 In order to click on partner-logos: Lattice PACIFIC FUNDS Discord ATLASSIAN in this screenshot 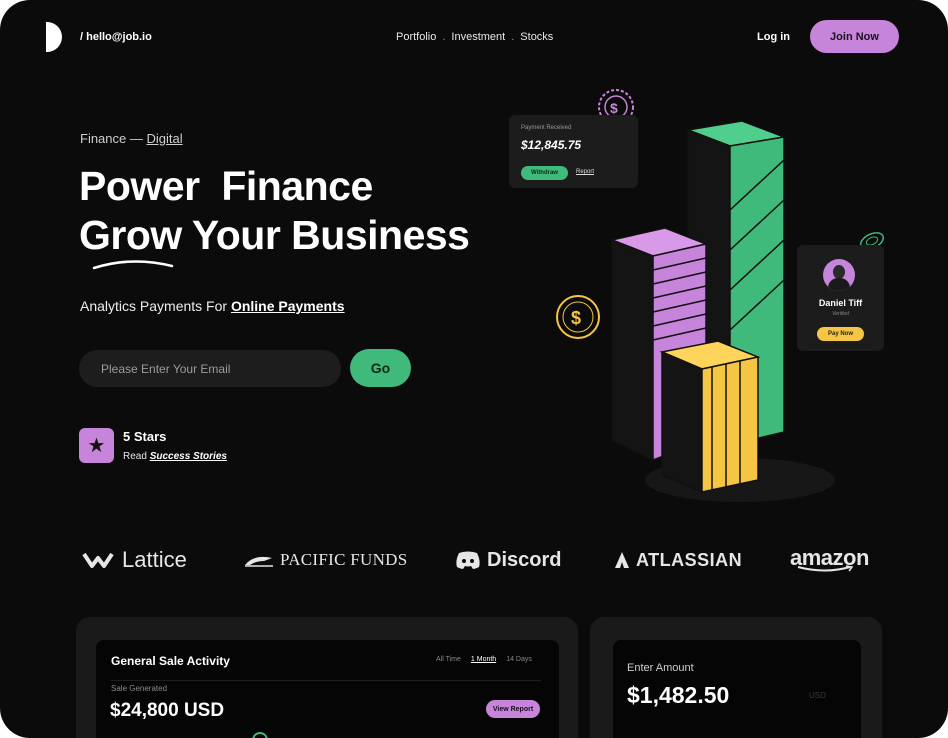, I will do `click(474, 560)`.